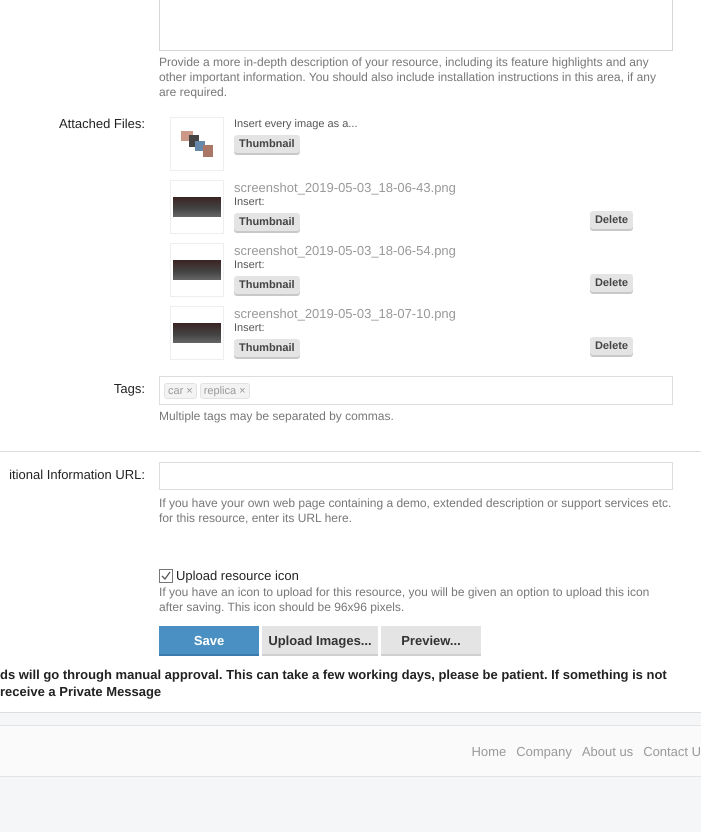  Describe the element at coordinates (345, 250) in the screenshot. I see `file-name: screenshot_2019-05-03_18-06-54.png` at that location.